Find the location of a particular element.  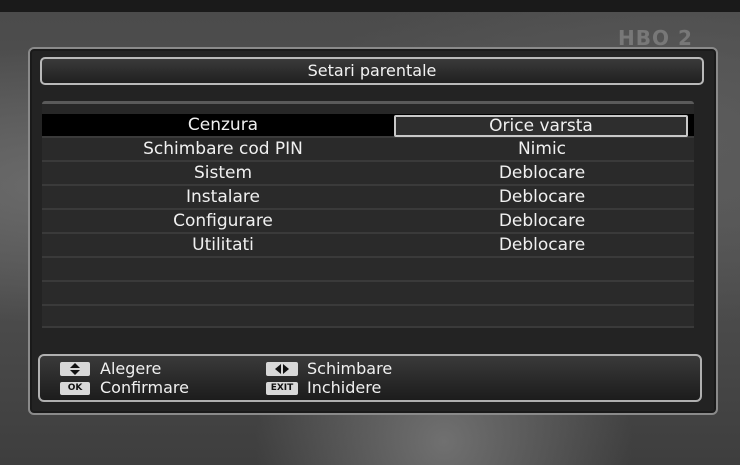

up-down-arrows-icon is located at coordinates (75, 369).